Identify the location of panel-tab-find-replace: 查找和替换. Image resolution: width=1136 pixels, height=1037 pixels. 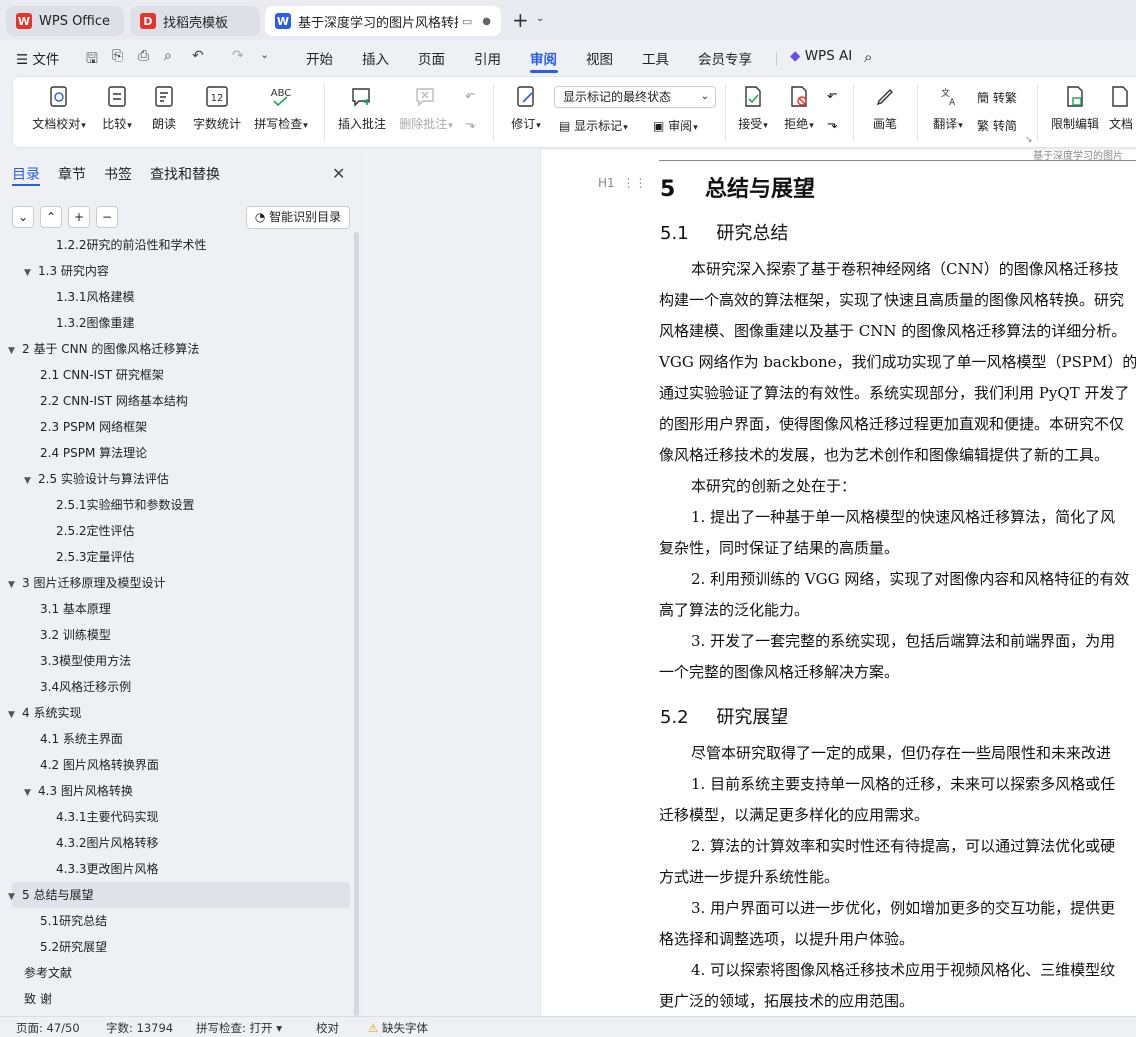
(185, 174).